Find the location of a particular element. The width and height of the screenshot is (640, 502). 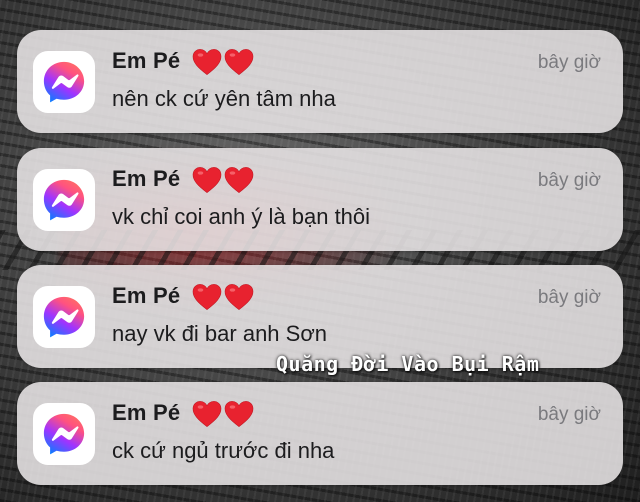

notification-message: ck cứ ngủ trước đi nha is located at coordinates (223, 450).